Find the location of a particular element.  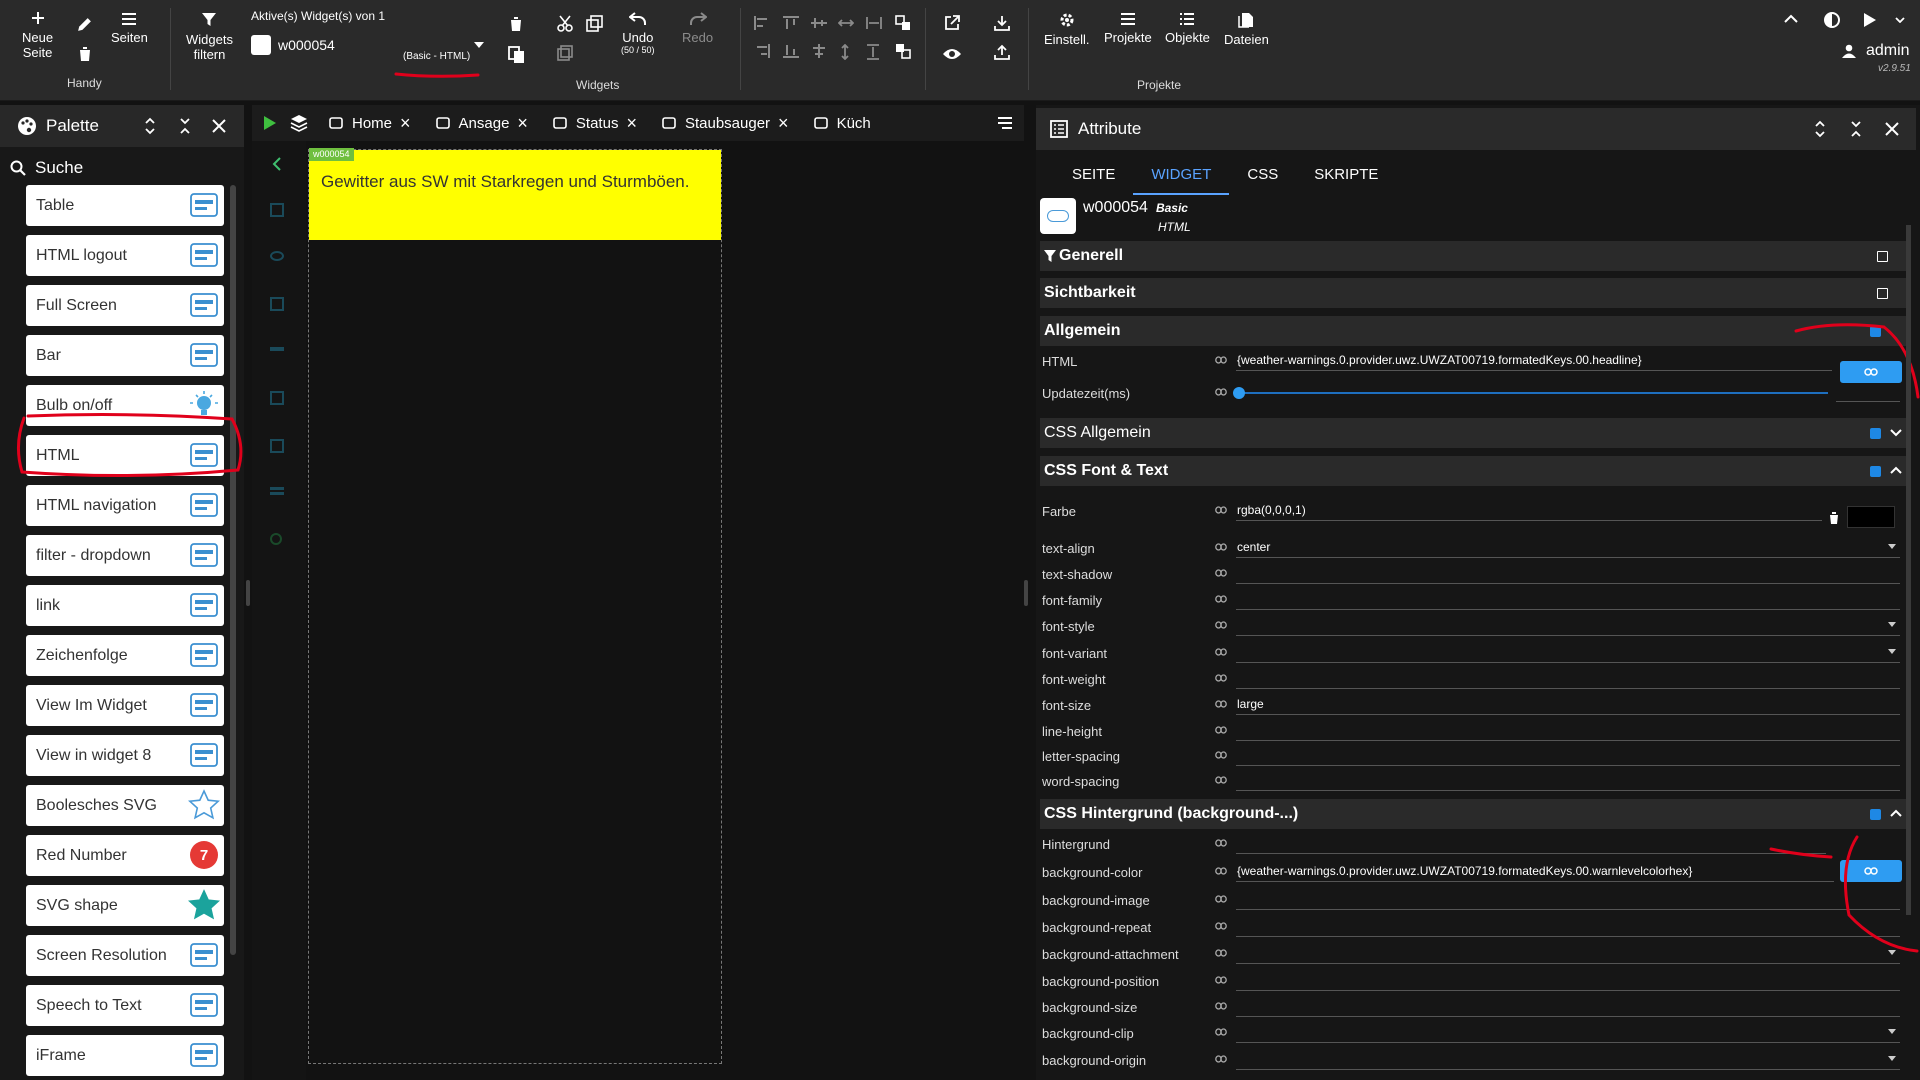

splitter-handle is located at coordinates (1026, 593).